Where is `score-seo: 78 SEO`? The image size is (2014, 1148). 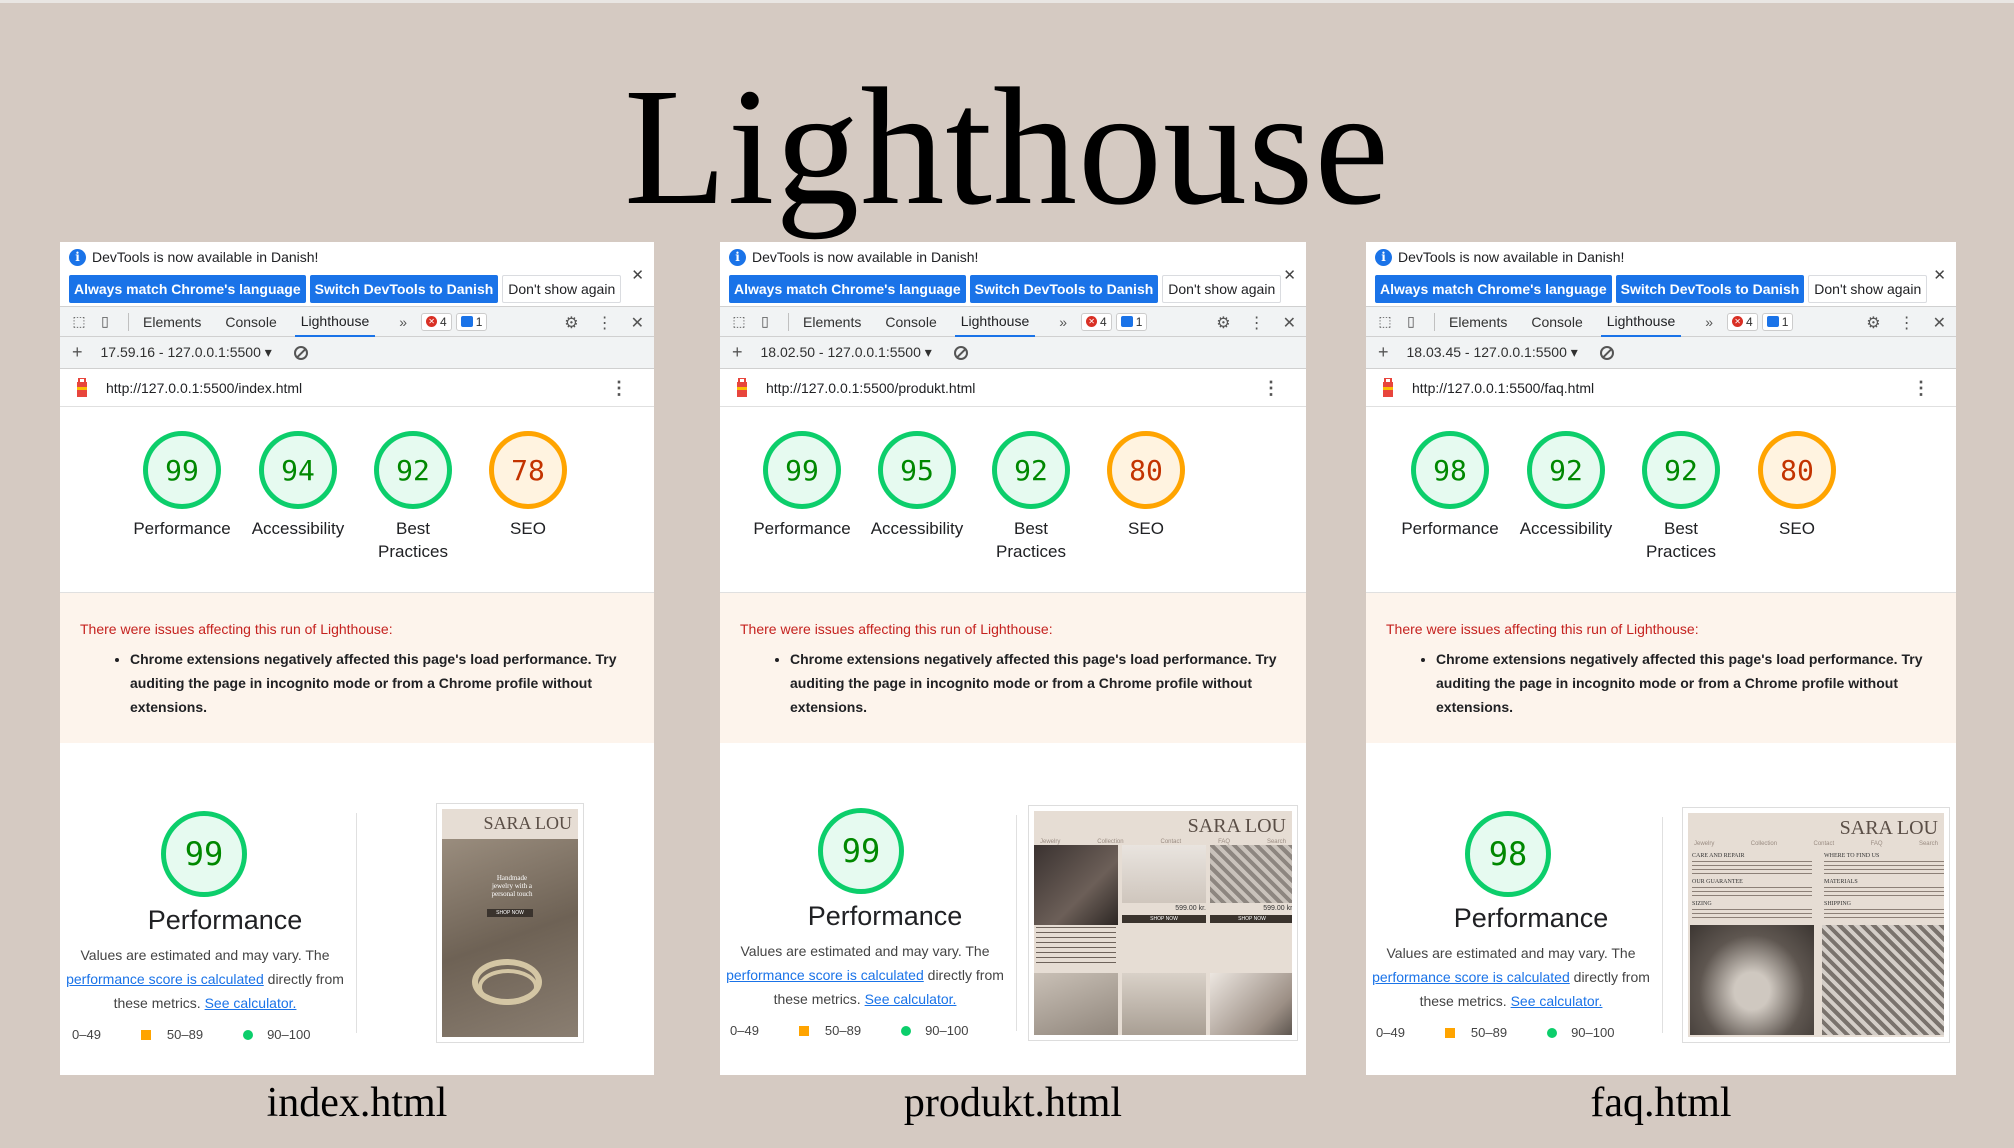 score-seo: 78 SEO is located at coordinates (528, 485).